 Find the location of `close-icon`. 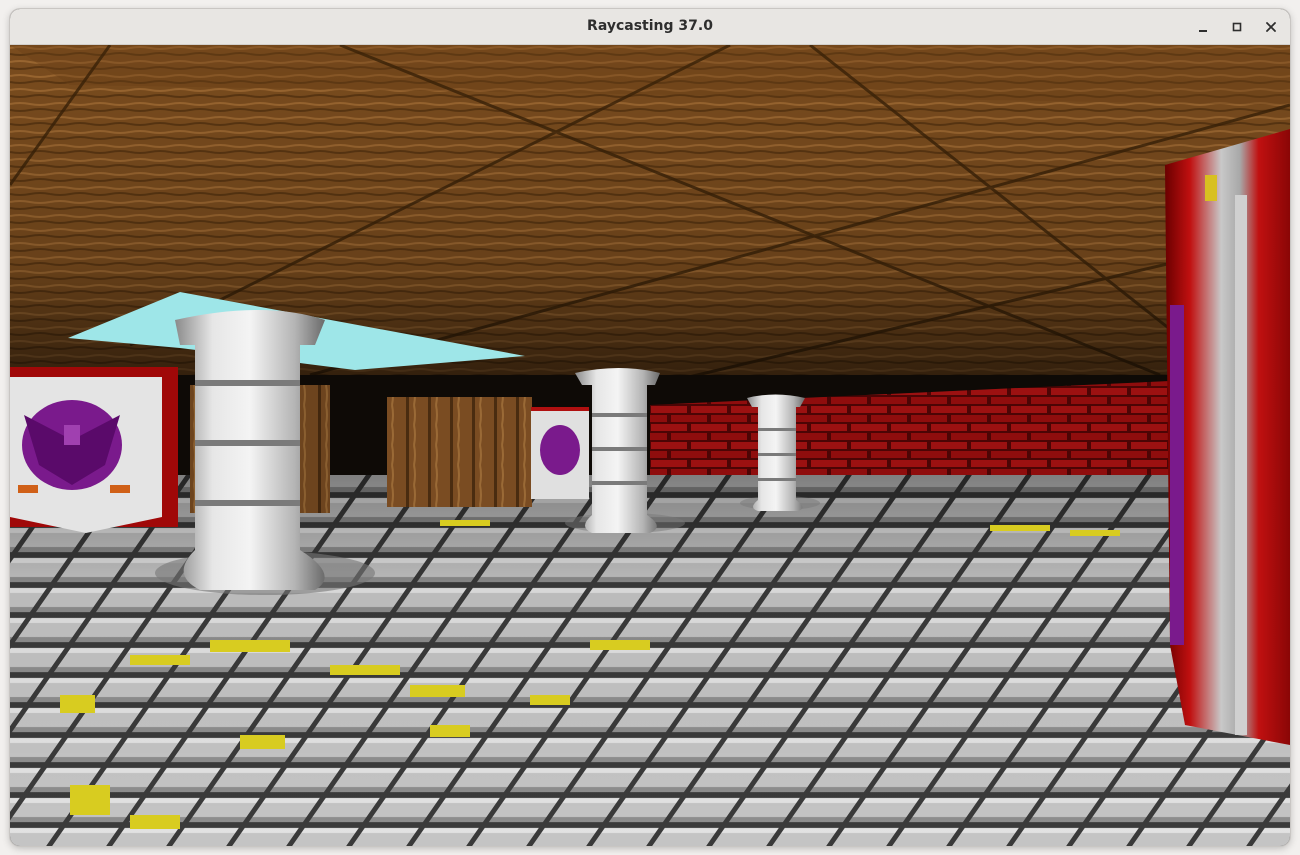

close-icon is located at coordinates (1271, 27).